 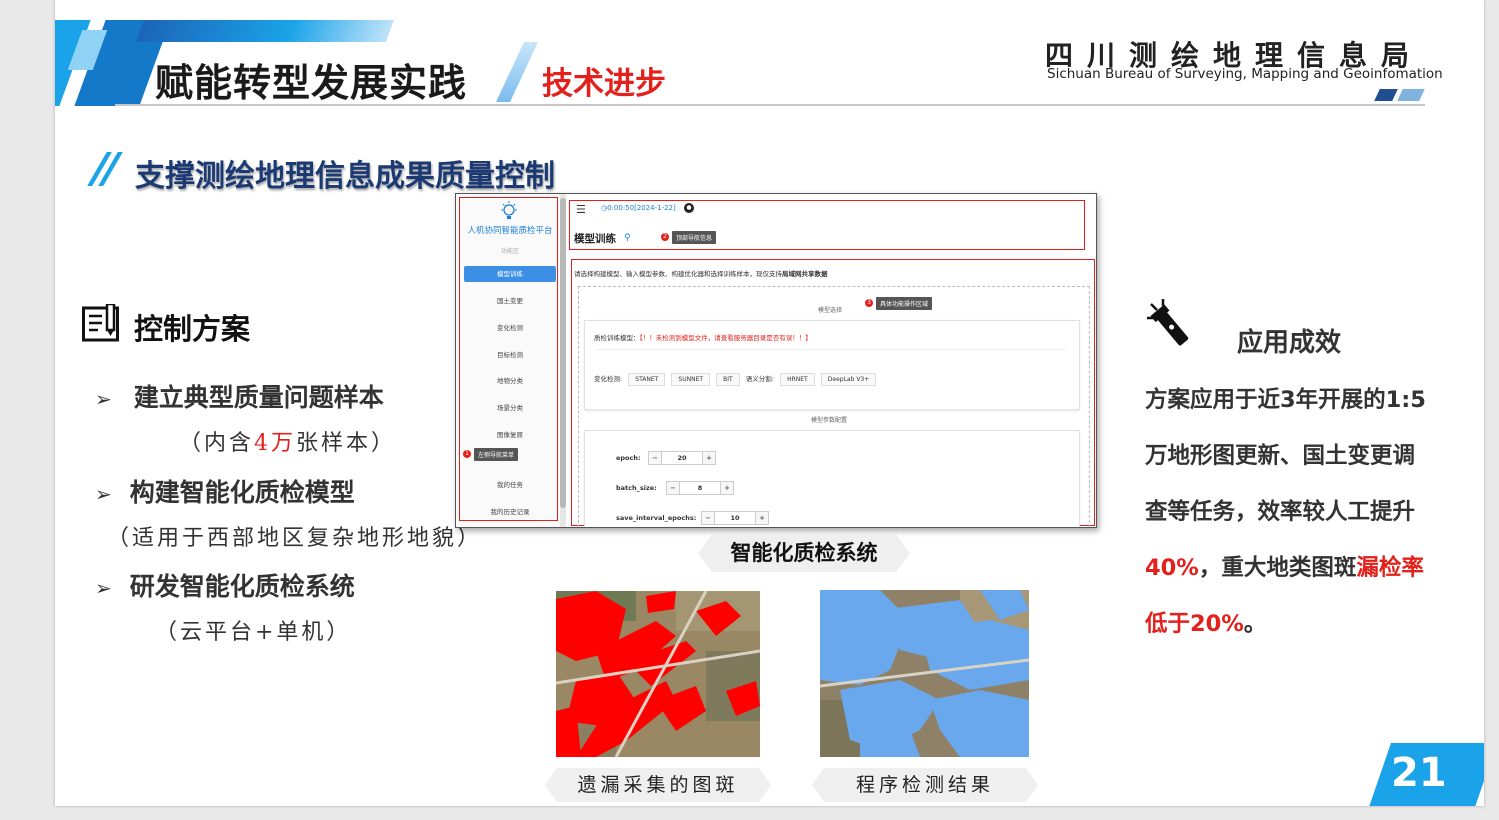 I want to click on header-gradient-bar, so click(x=265, y=31).